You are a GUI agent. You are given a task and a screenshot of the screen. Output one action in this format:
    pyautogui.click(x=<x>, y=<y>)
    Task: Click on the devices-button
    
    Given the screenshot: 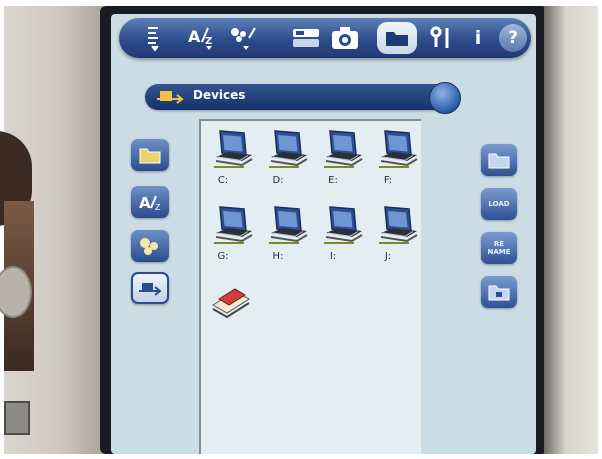 What is the action you would take?
    pyautogui.click(x=150, y=288)
    